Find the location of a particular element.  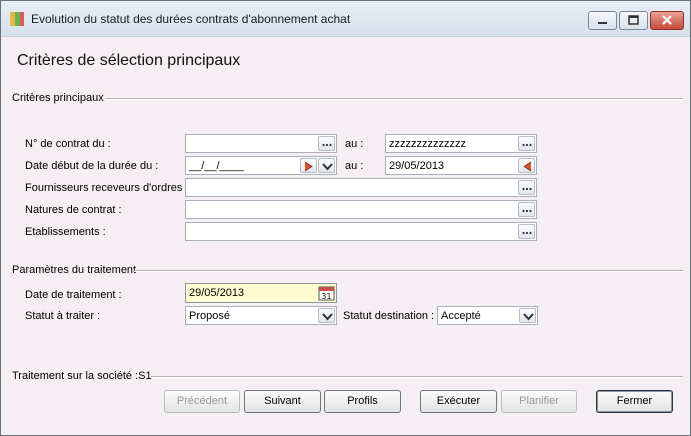

section-processing-label: Paramètres du traitement is located at coordinates (74, 270).